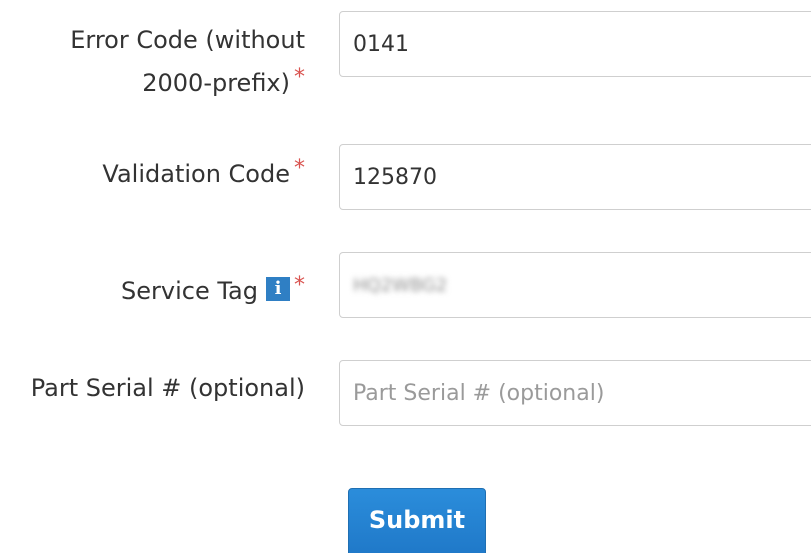 This screenshot has height=553, width=811. I want to click on service-tag-label-text: Service Tag, so click(189, 291).